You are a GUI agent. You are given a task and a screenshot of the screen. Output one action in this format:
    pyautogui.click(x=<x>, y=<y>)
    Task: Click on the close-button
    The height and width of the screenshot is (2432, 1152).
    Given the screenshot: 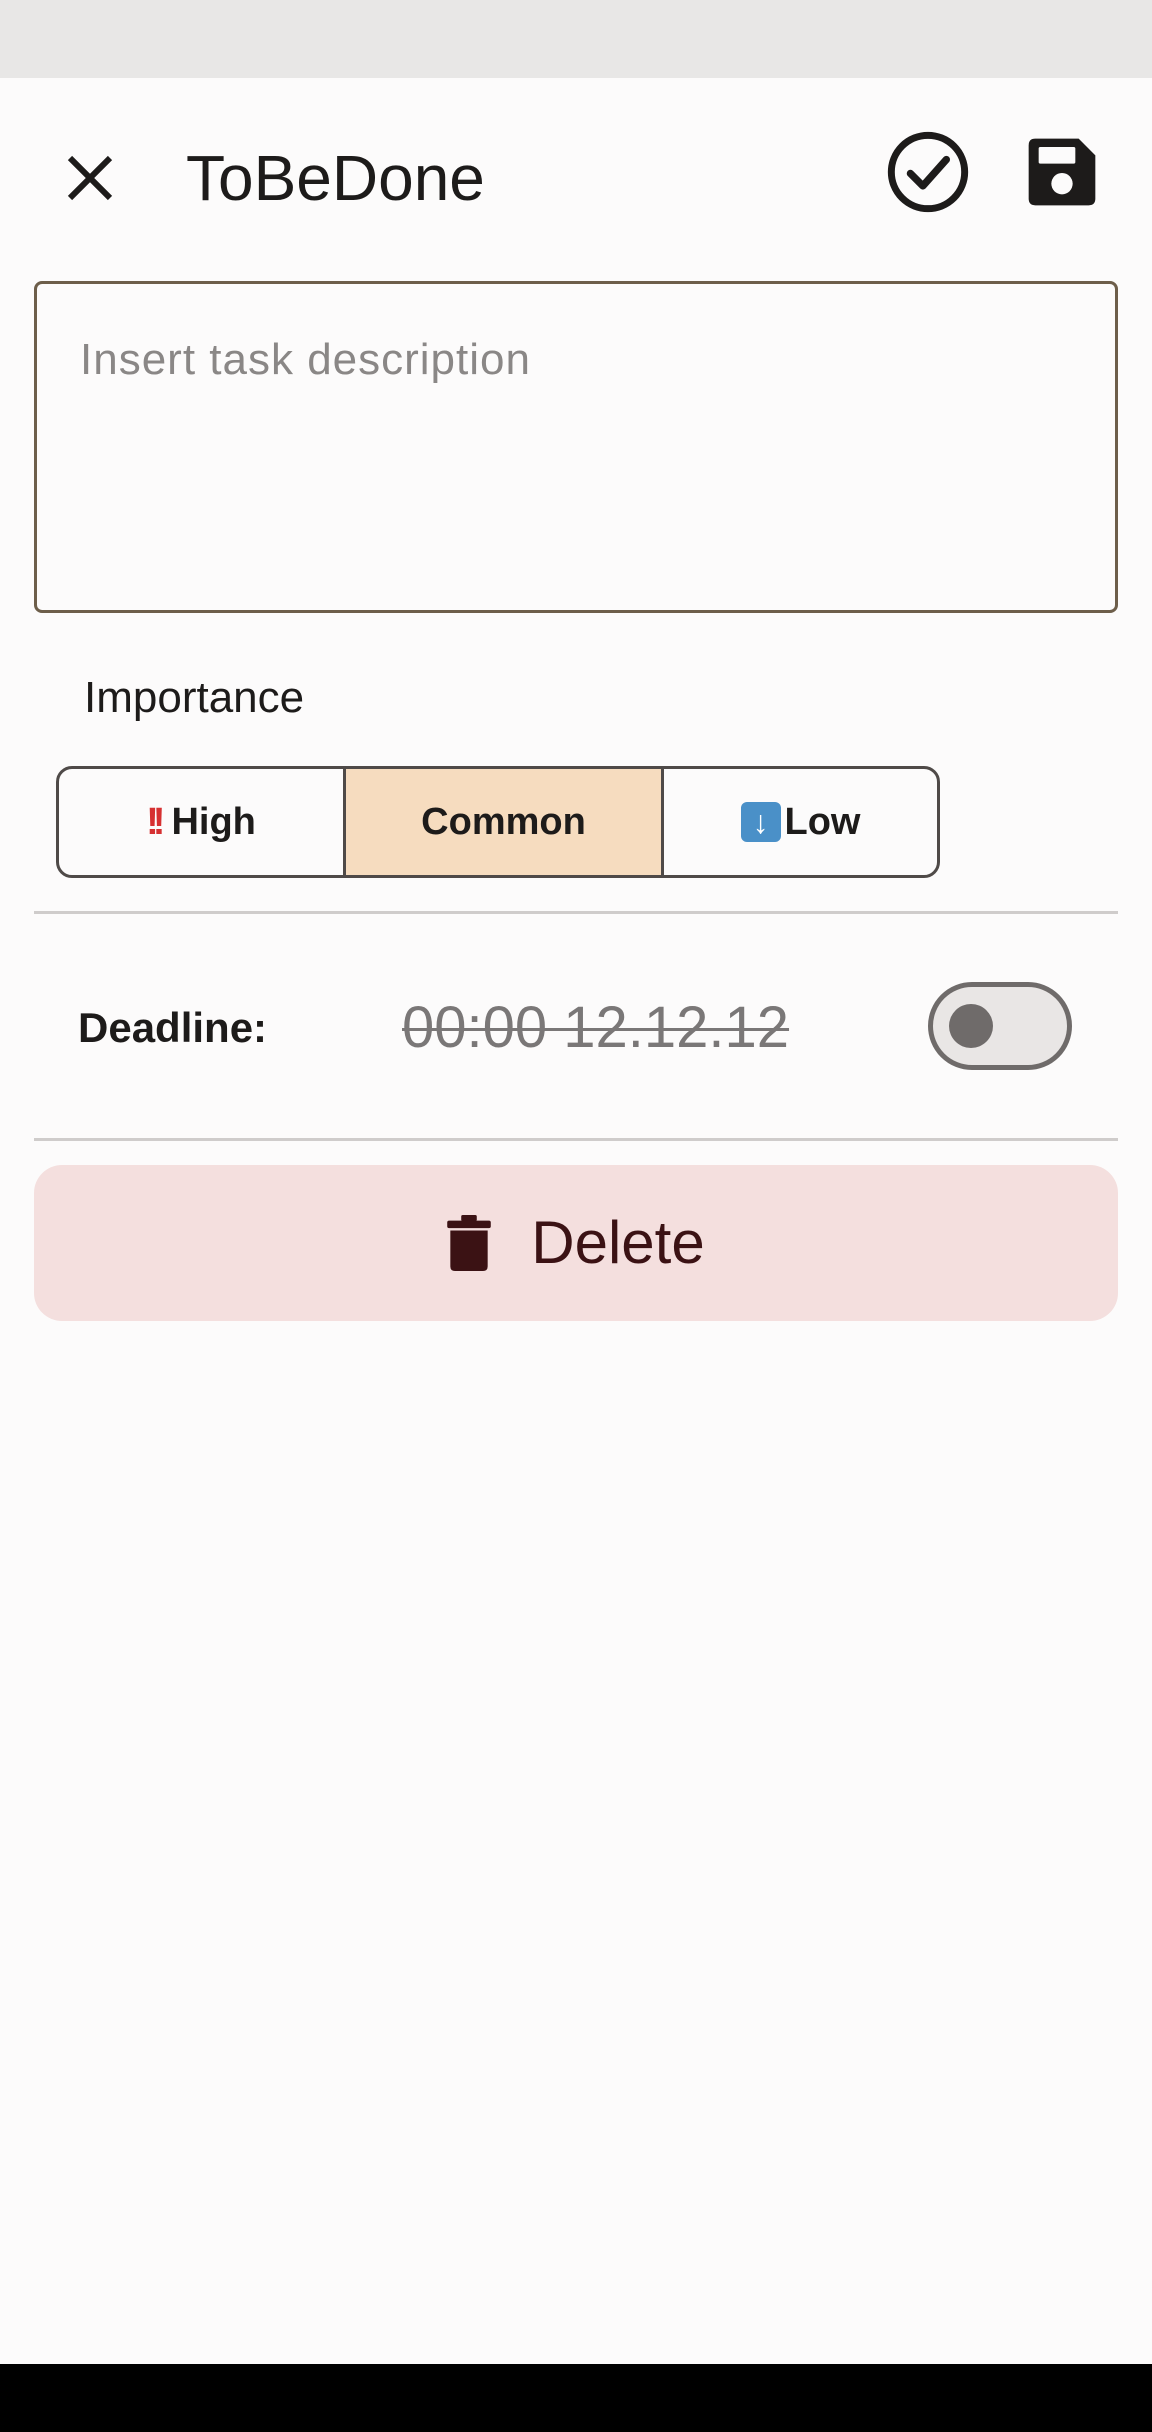 What is the action you would take?
    pyautogui.click(x=90, y=178)
    